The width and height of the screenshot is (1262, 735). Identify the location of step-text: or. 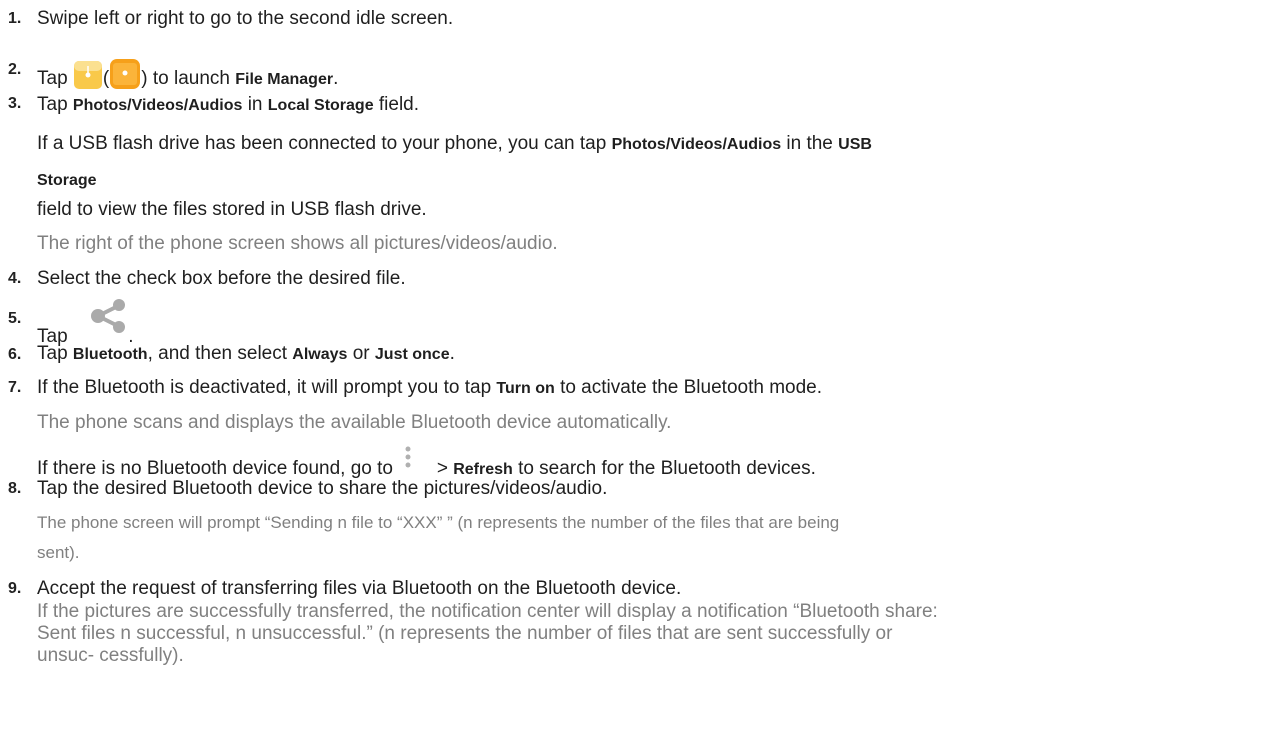
(361, 353).